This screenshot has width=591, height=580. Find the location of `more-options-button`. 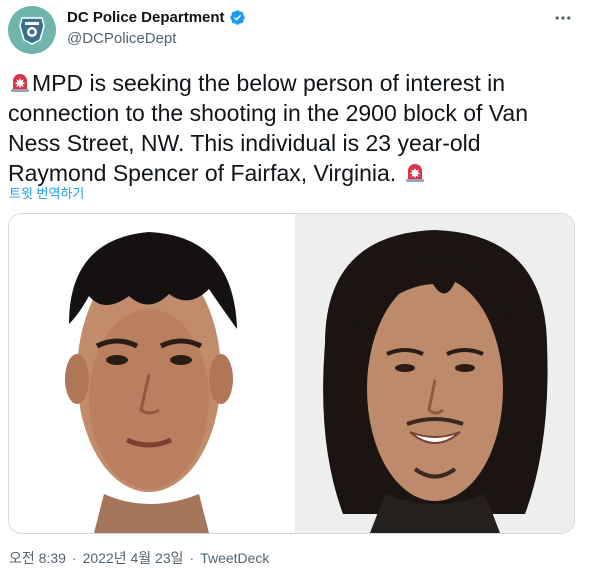

more-options-button is located at coordinates (563, 18).